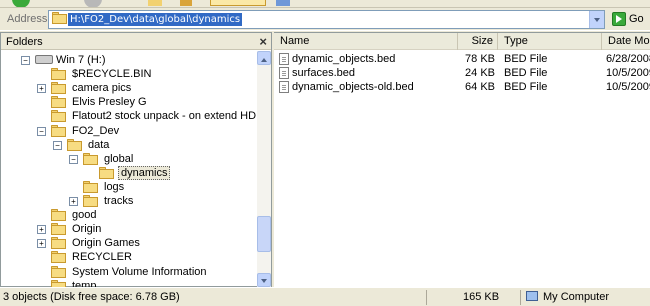 Image resolution: width=650 pixels, height=306 pixels. Describe the element at coordinates (21, 3) in the screenshot. I see `back-icon` at that location.